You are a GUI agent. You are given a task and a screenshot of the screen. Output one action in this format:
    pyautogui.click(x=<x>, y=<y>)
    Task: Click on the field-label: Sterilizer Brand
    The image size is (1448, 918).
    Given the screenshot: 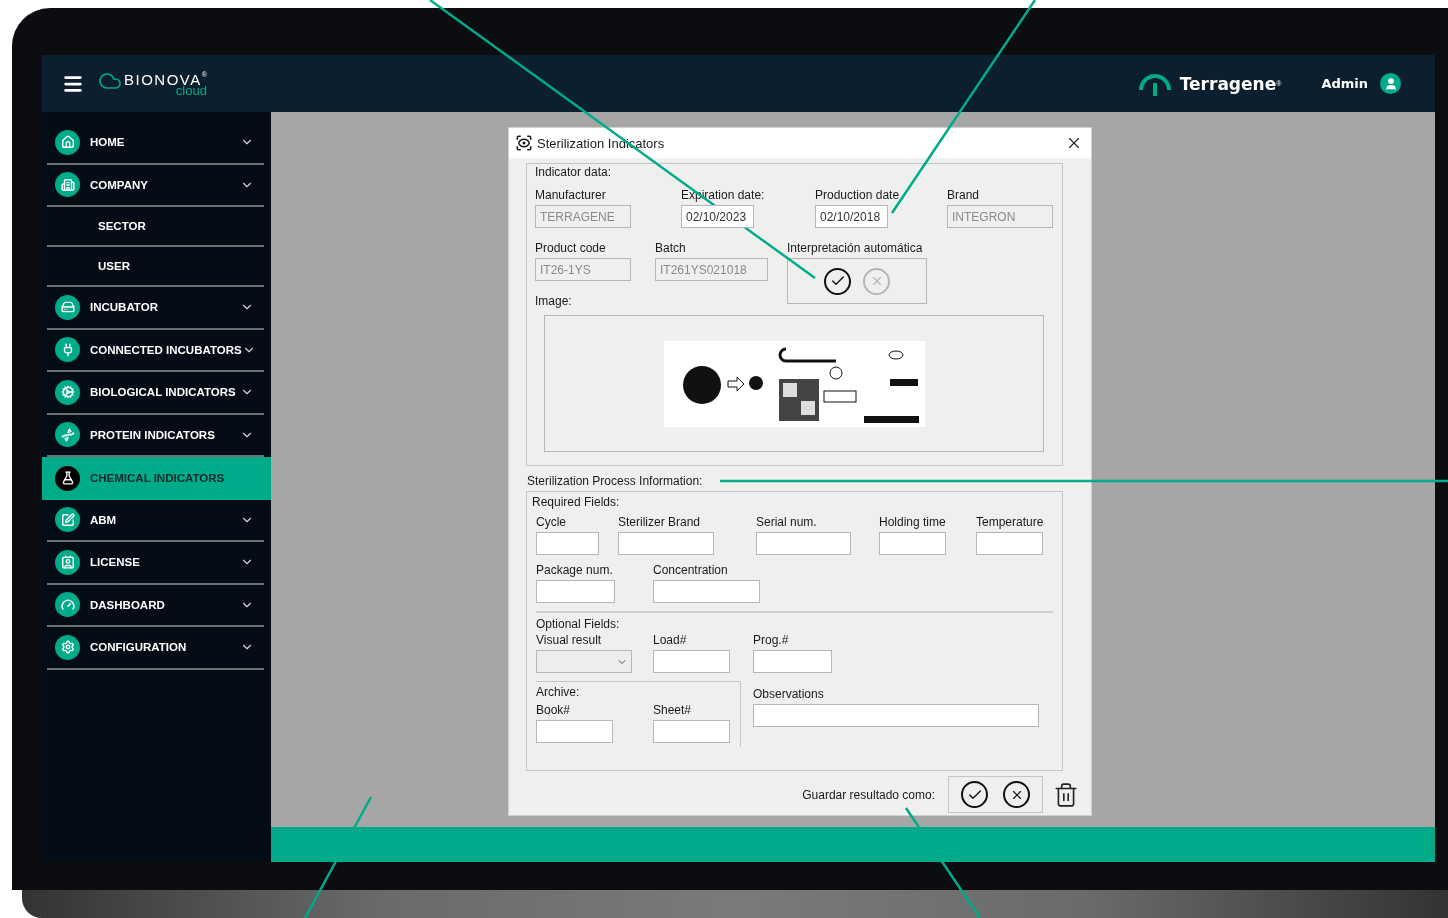 What is the action you would take?
    pyautogui.click(x=660, y=522)
    